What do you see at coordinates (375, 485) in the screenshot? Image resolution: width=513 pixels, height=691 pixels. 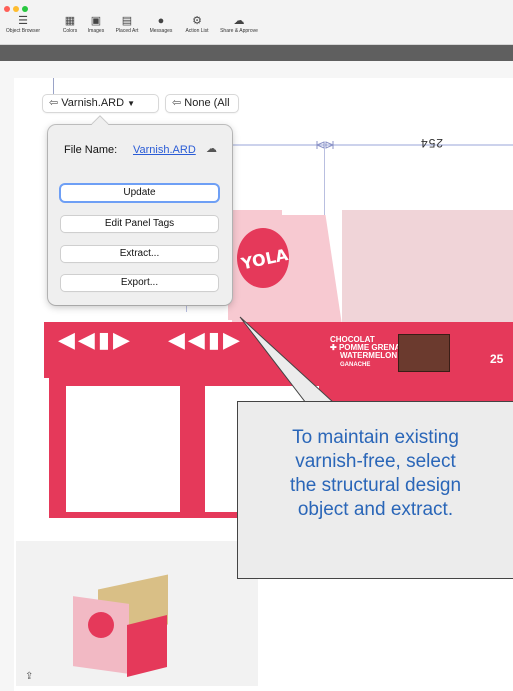 I see `callout-line: the structural design` at bounding box center [375, 485].